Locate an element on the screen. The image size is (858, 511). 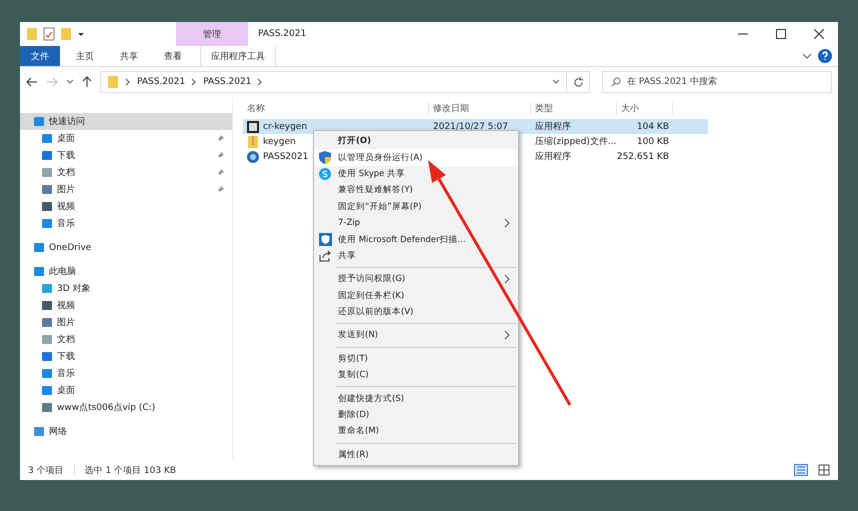
sidebar-item: 快速访问 is located at coordinates (126, 121).